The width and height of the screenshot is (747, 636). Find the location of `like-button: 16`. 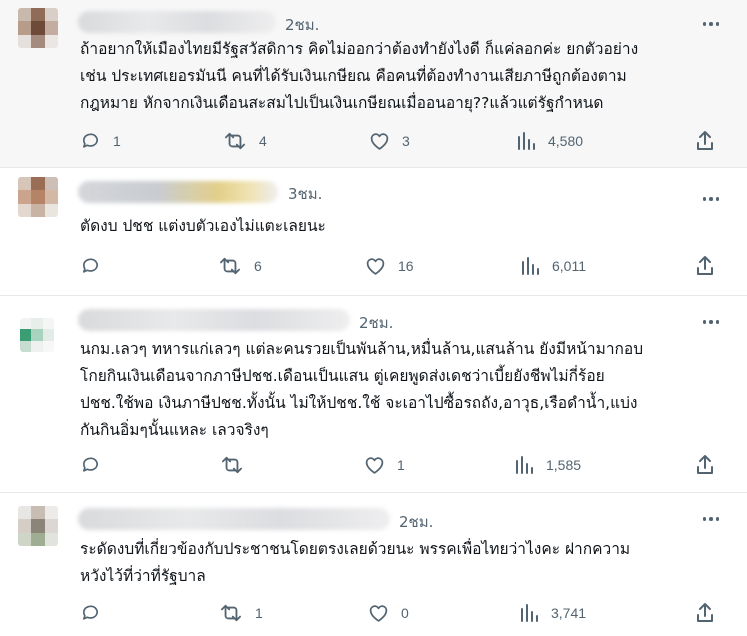

like-button: 16 is located at coordinates (389, 266).